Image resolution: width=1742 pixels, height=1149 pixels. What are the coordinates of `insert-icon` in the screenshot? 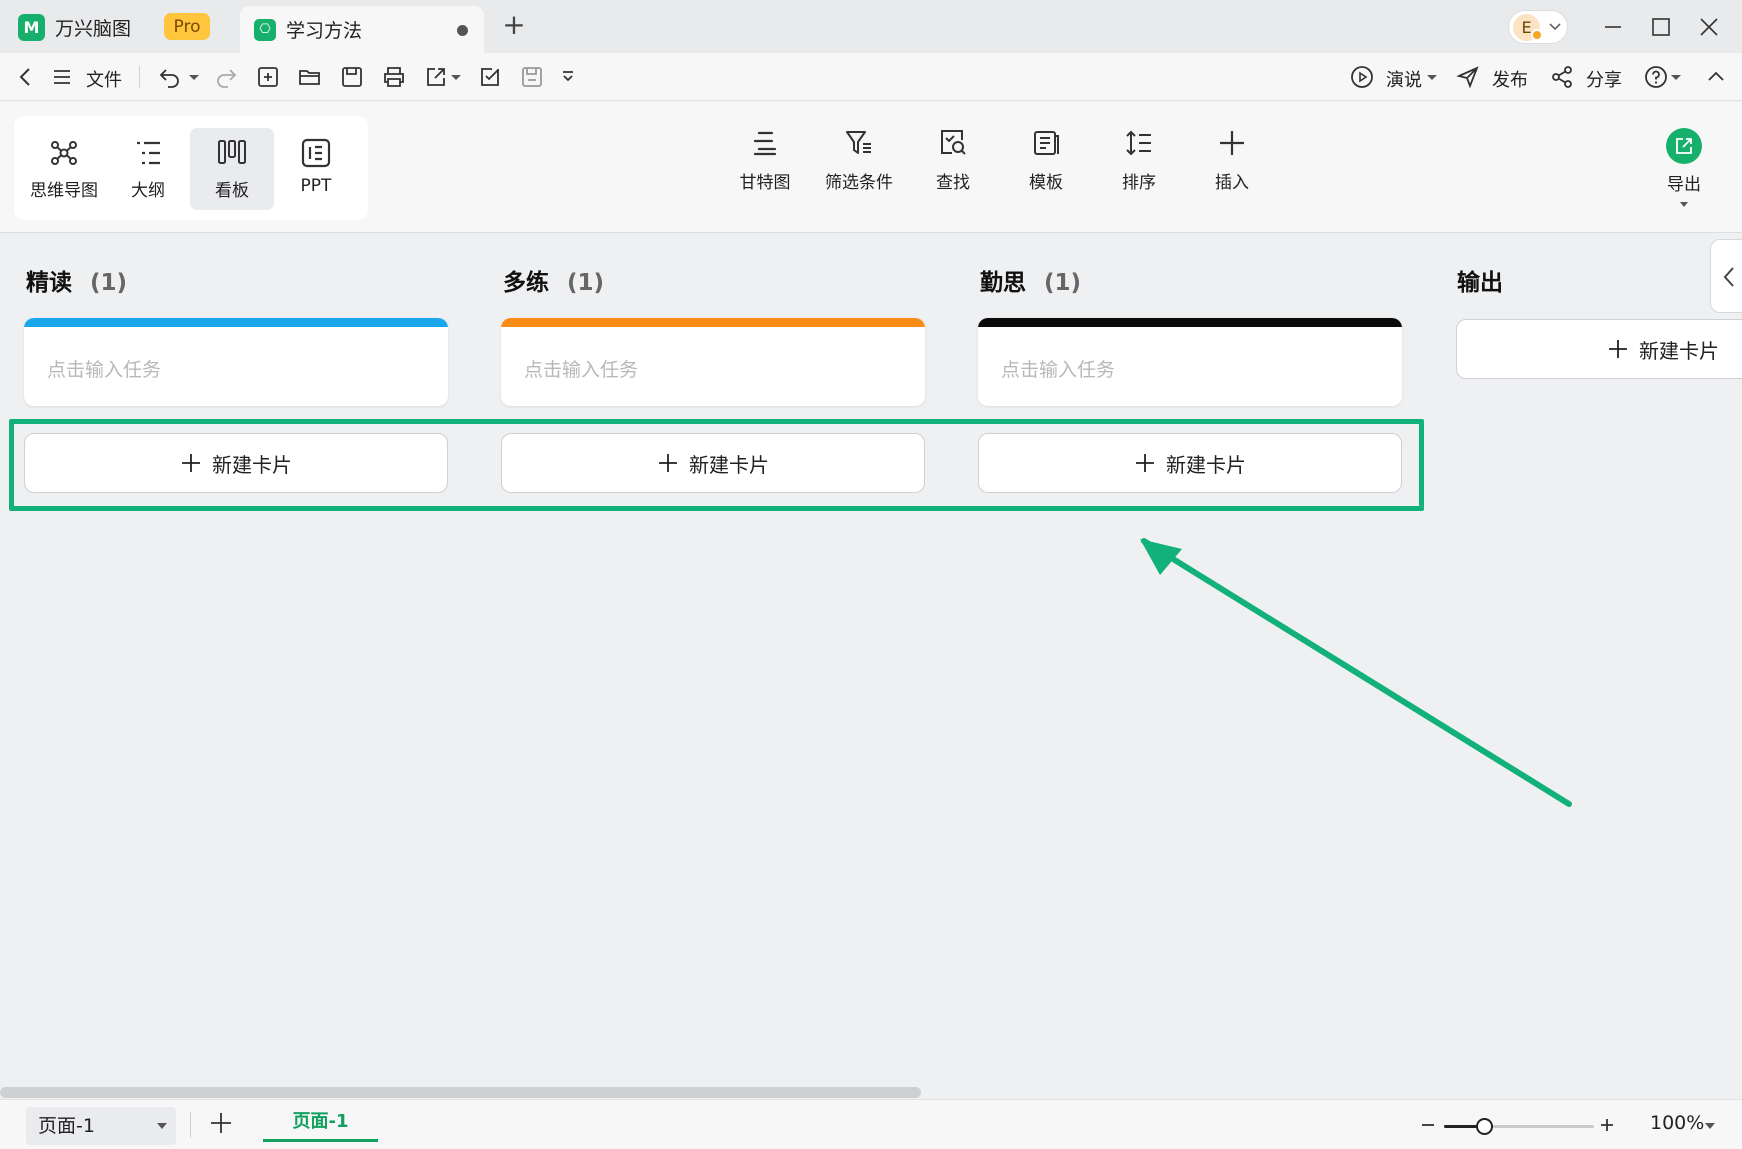 It's located at (1232, 143).